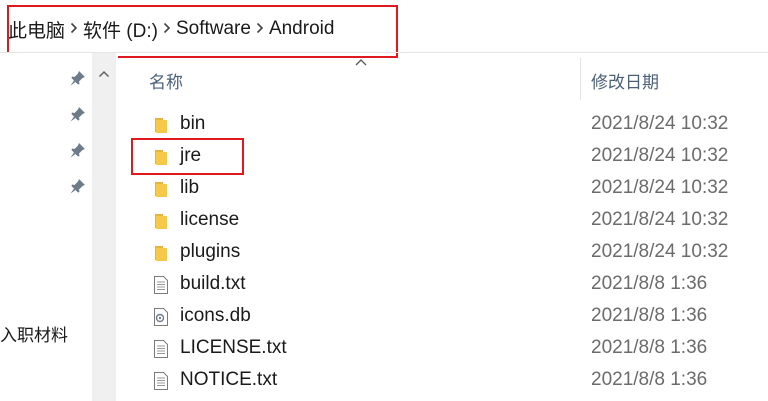 This screenshot has height=401, width=768. What do you see at coordinates (213, 283) in the screenshot?
I see `file-name: build.txt` at bounding box center [213, 283].